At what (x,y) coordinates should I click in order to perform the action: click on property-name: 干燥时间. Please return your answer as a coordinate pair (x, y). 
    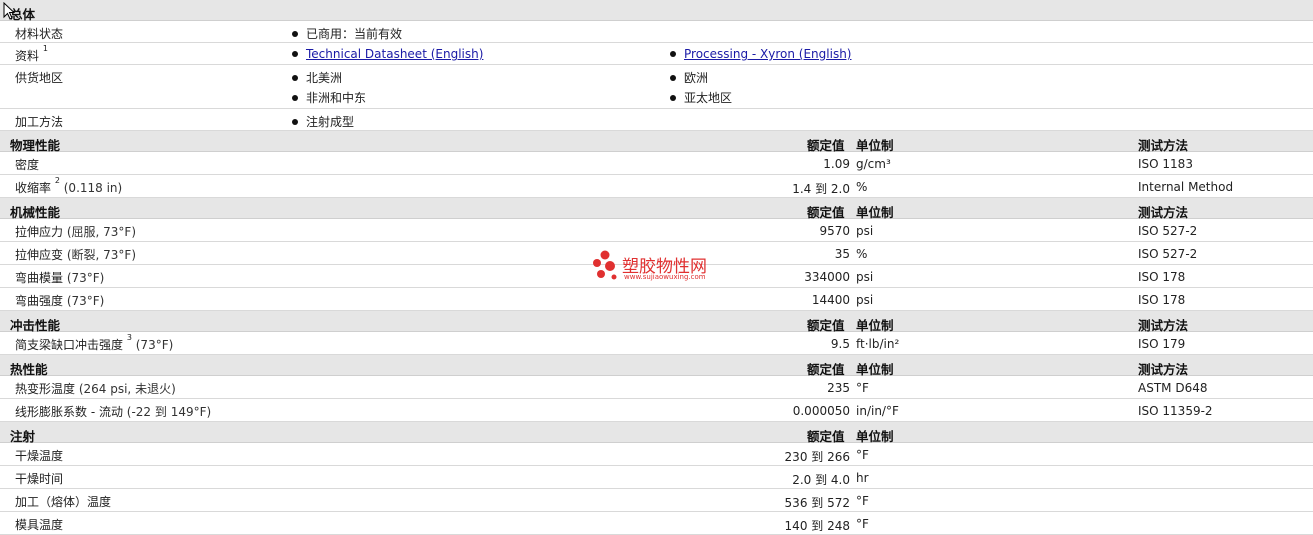
    Looking at the image, I should click on (39, 479).